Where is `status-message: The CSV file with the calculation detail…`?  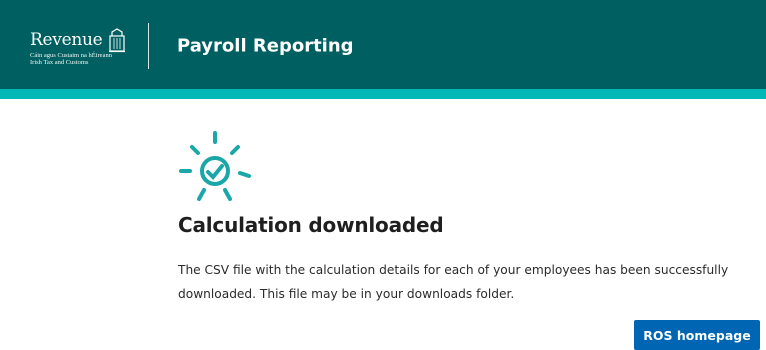
status-message: The CSV file with the calculation detail… is located at coordinates (453, 282).